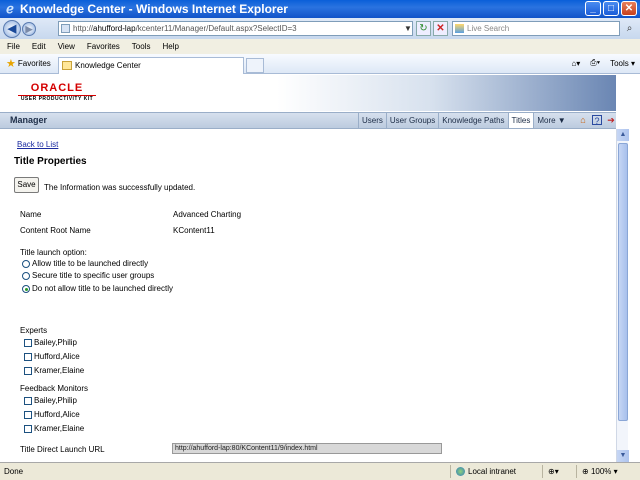  What do you see at coordinates (31, 214) in the screenshot?
I see `name-label: Name` at bounding box center [31, 214].